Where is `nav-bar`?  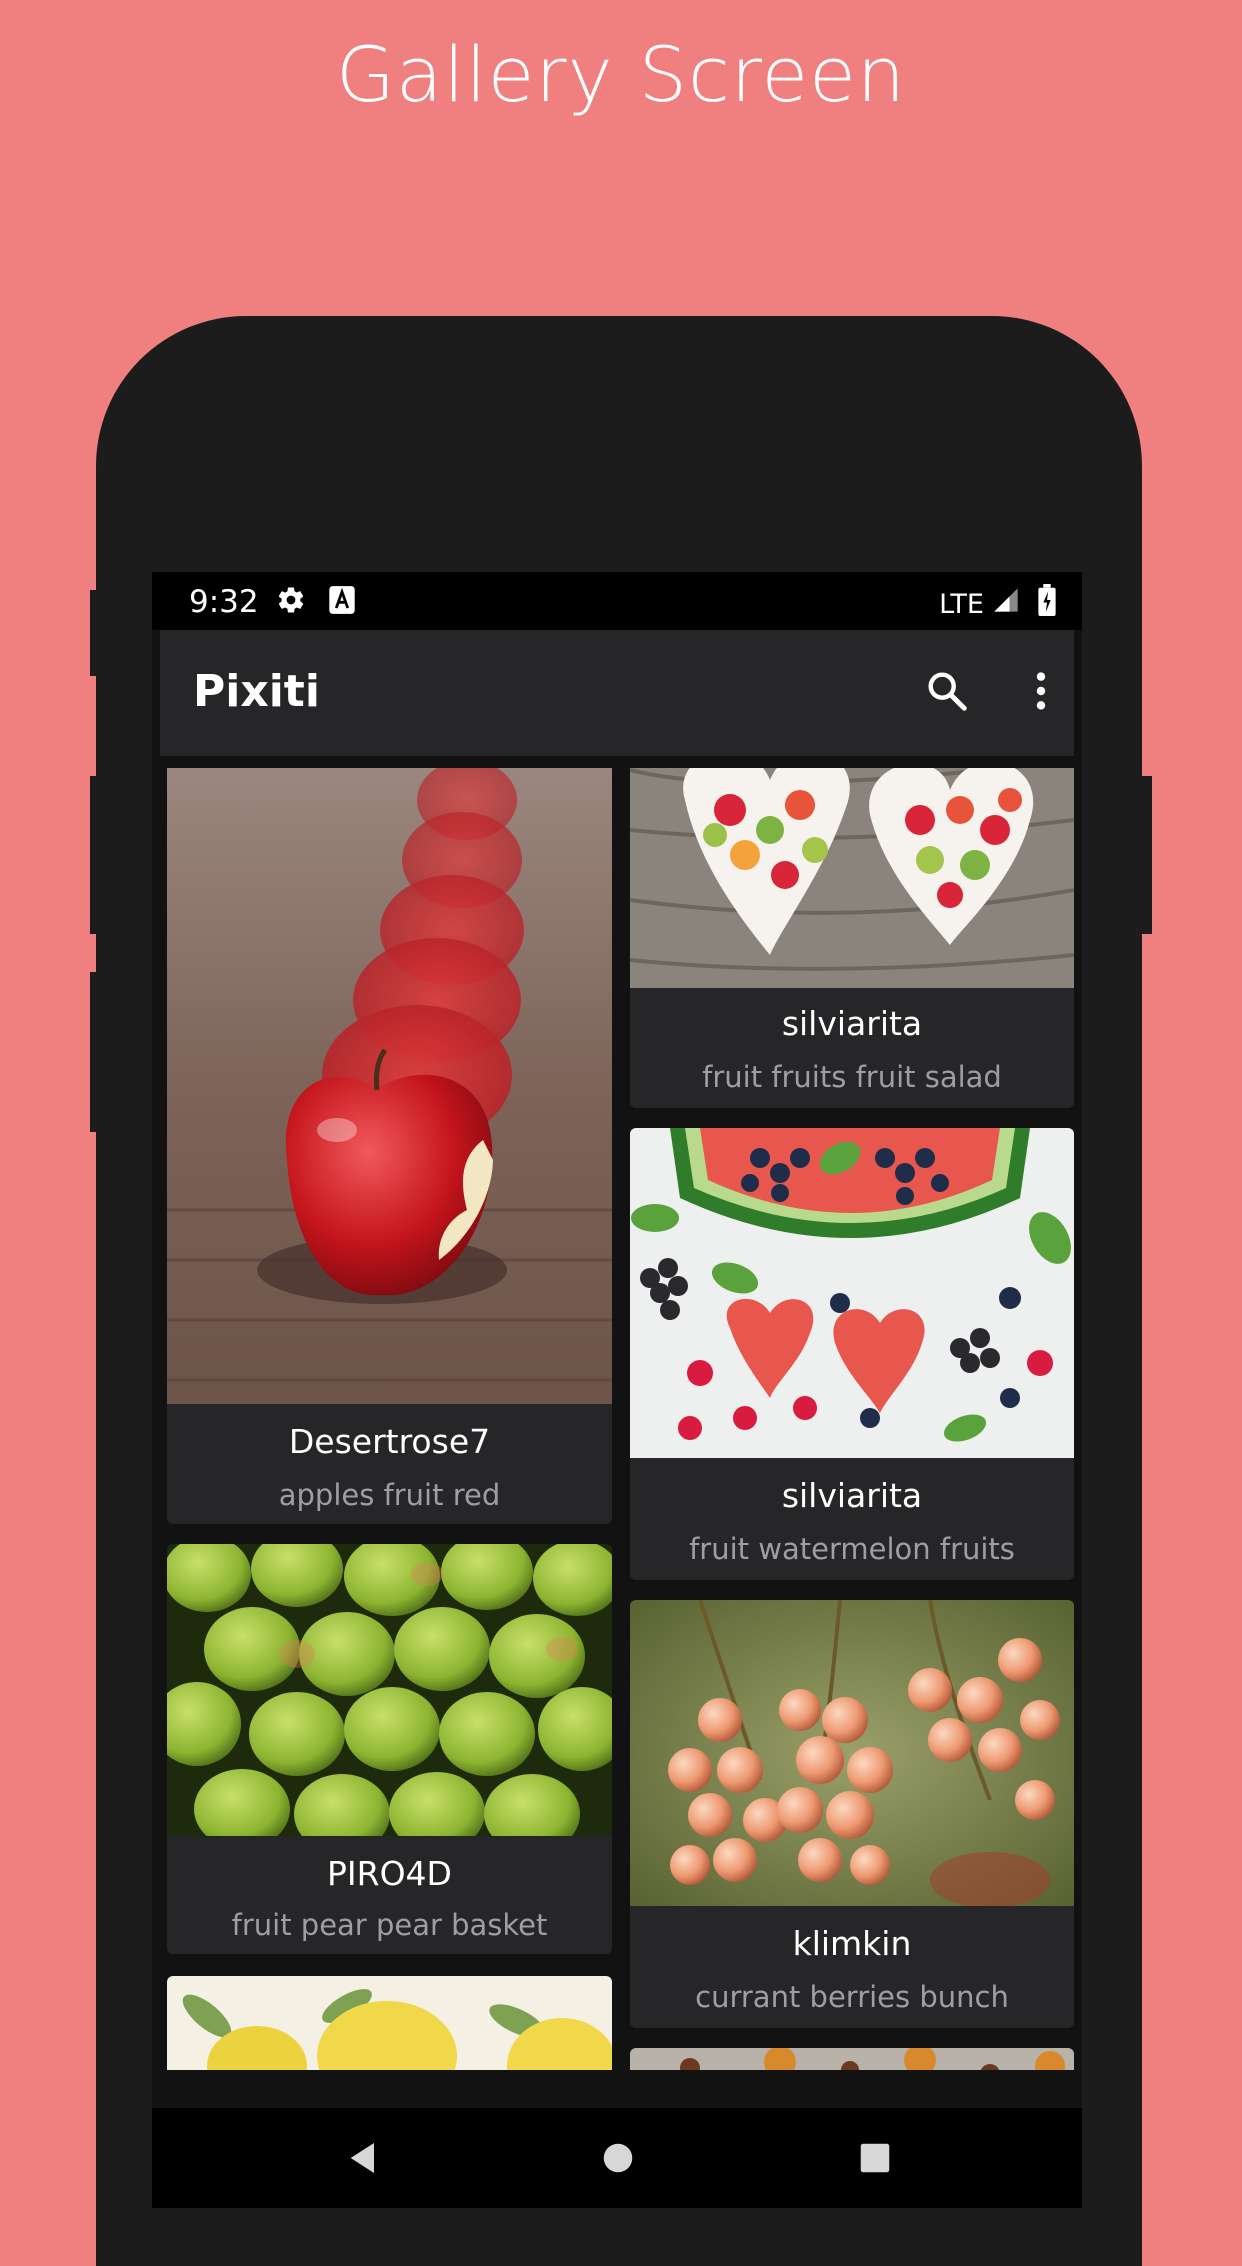
nav-bar is located at coordinates (617, 2158).